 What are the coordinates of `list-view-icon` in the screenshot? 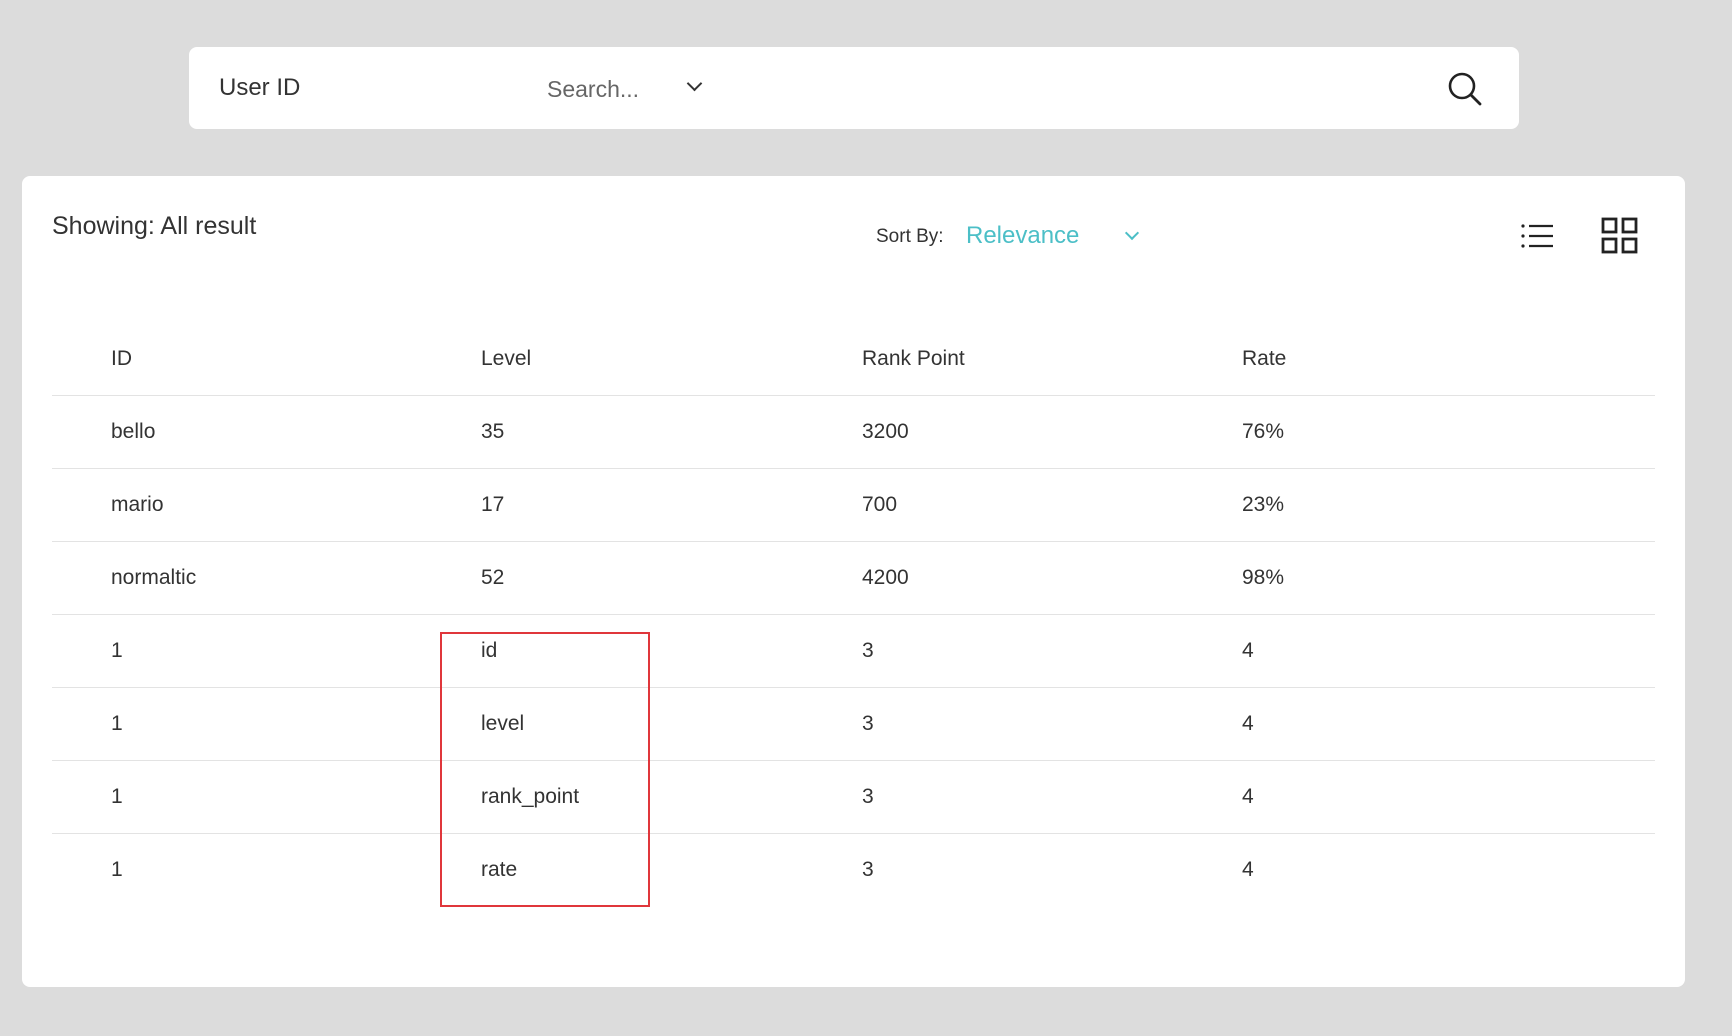 It's located at (1538, 236).